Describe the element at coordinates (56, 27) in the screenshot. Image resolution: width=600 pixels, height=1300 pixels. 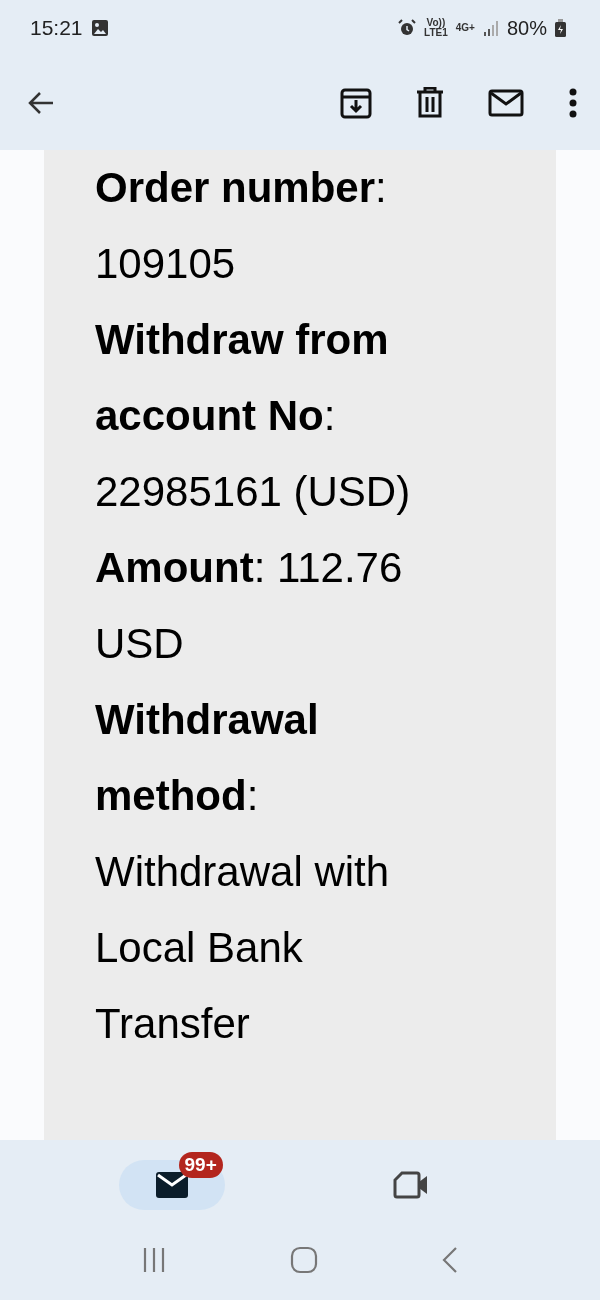
I see `clock-time: 15:21` at that location.